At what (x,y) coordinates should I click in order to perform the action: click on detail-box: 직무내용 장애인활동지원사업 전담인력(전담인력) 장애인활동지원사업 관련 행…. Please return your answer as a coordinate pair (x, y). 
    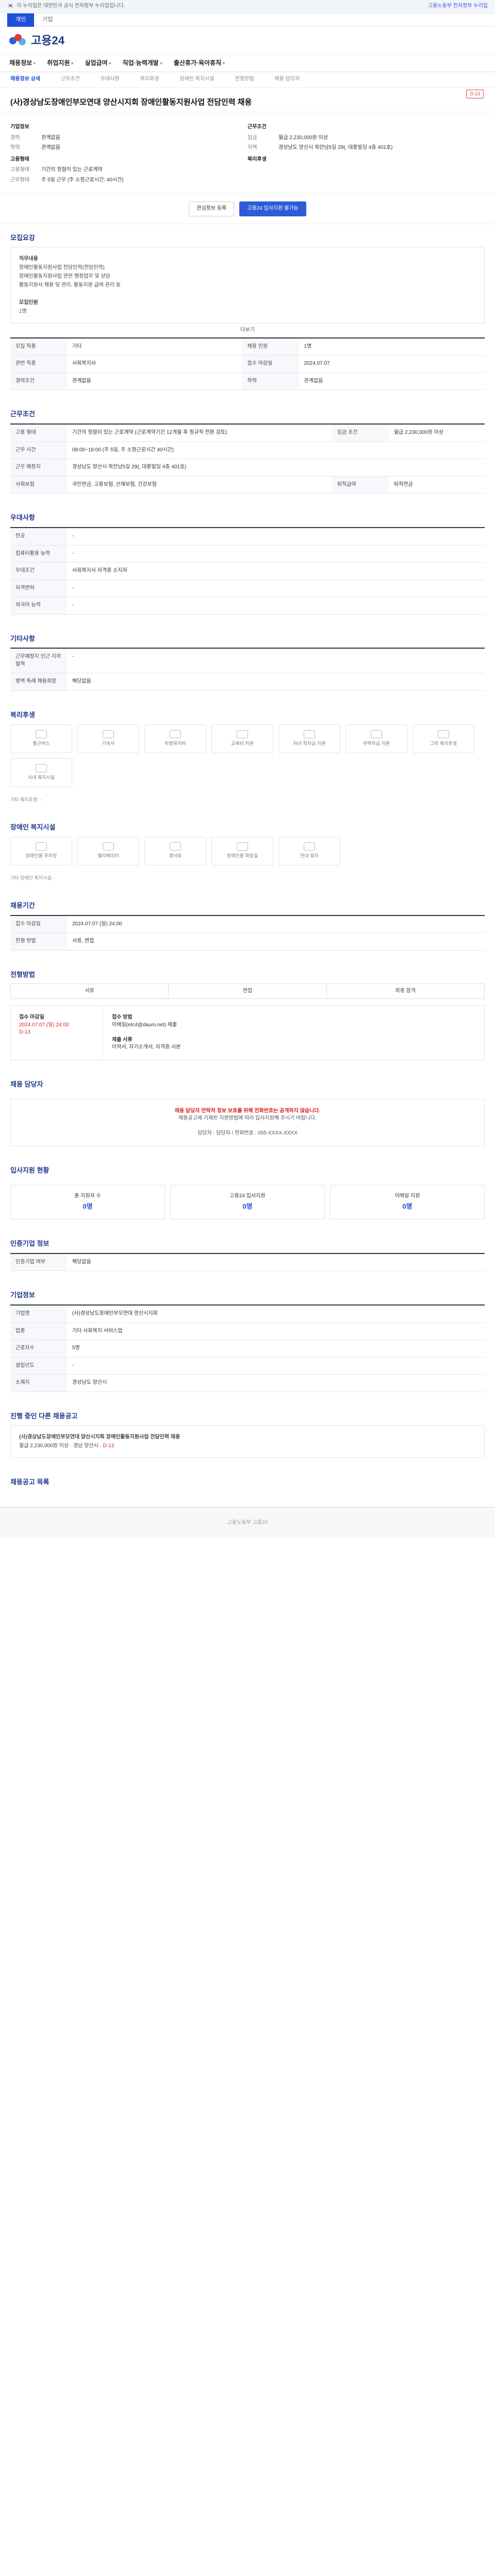
    Looking at the image, I should click on (247, 286).